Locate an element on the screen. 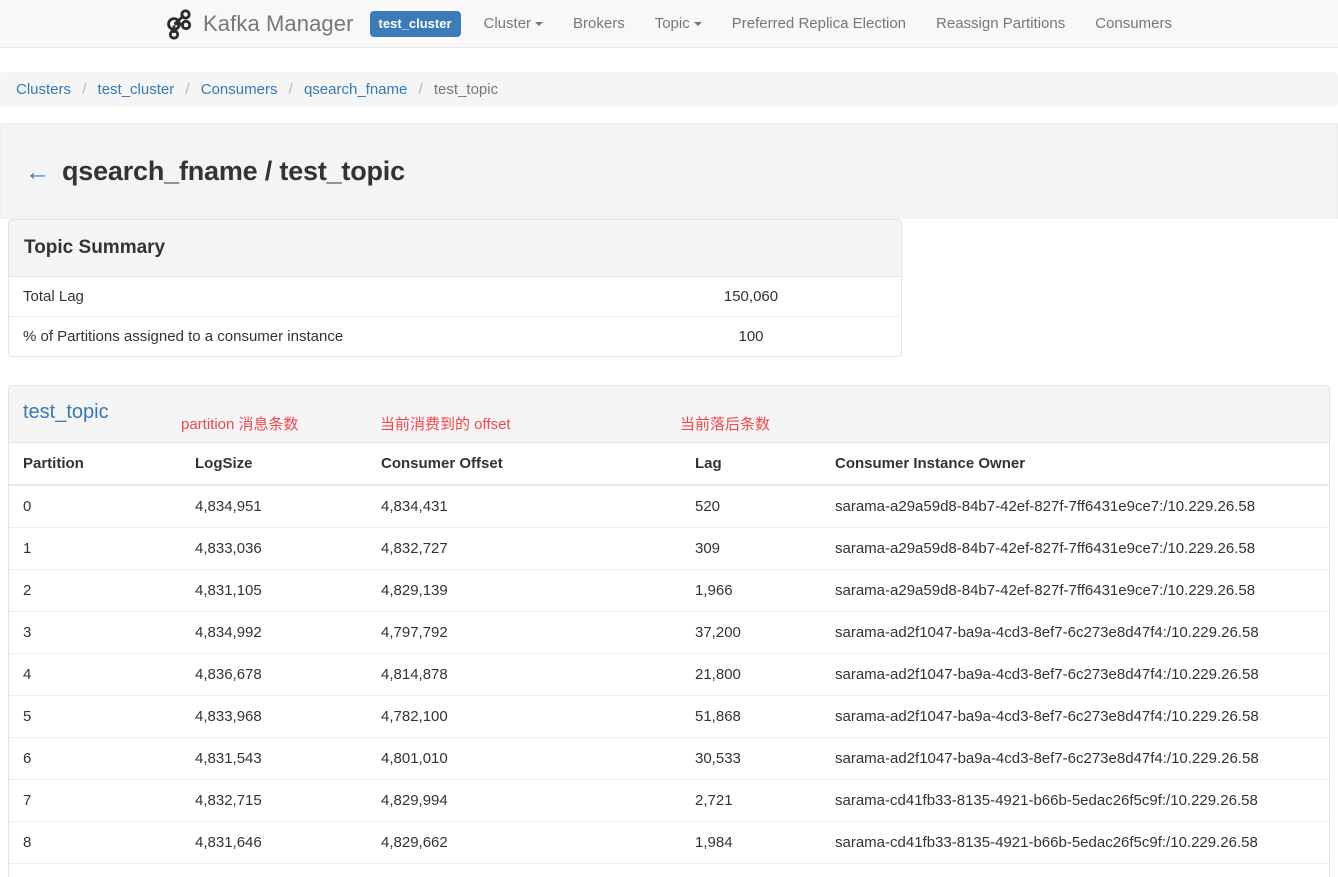 The height and width of the screenshot is (877, 1338). column-header-consumer-offset: Consumer Offset is located at coordinates (538, 464).